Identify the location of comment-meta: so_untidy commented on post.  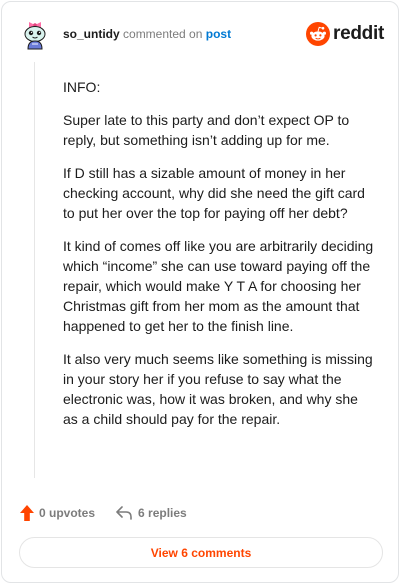
(147, 34).